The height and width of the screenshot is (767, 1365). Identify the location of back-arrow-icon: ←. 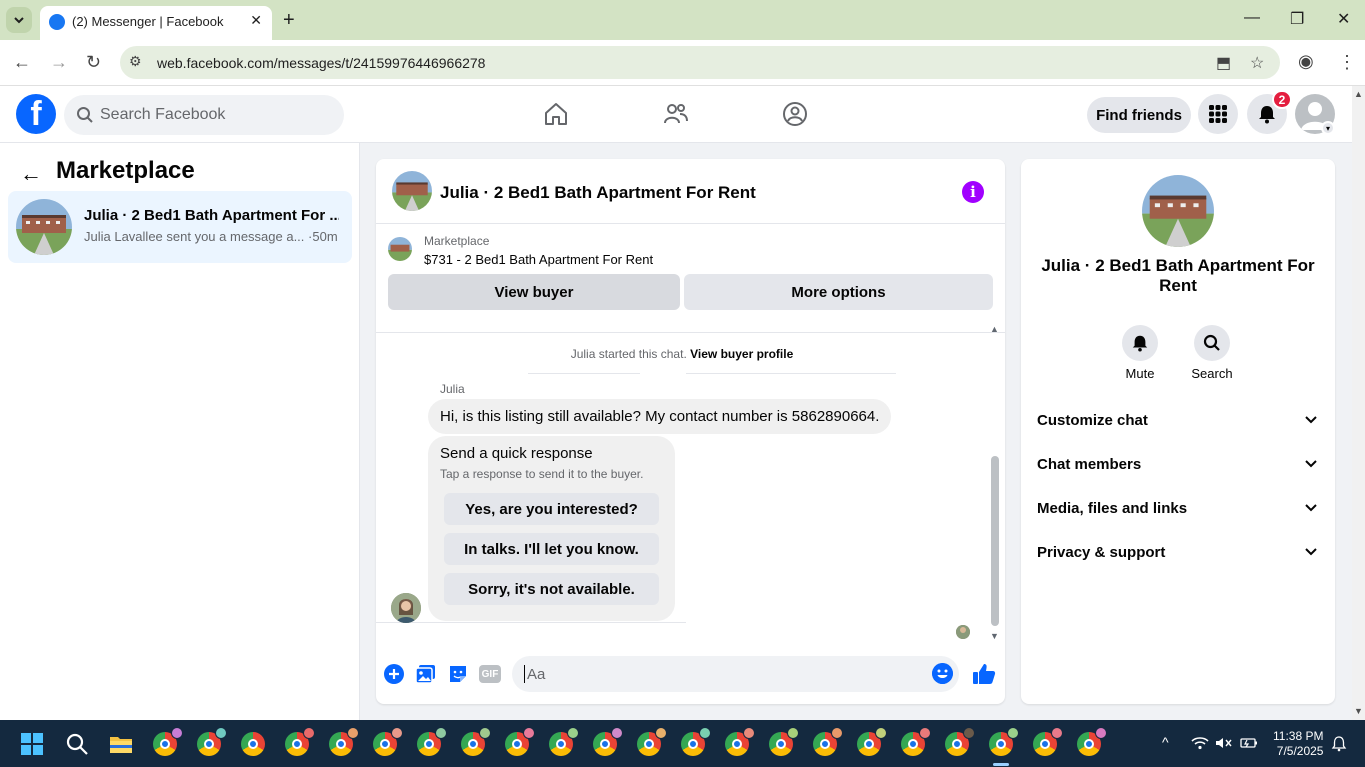
(31, 174).